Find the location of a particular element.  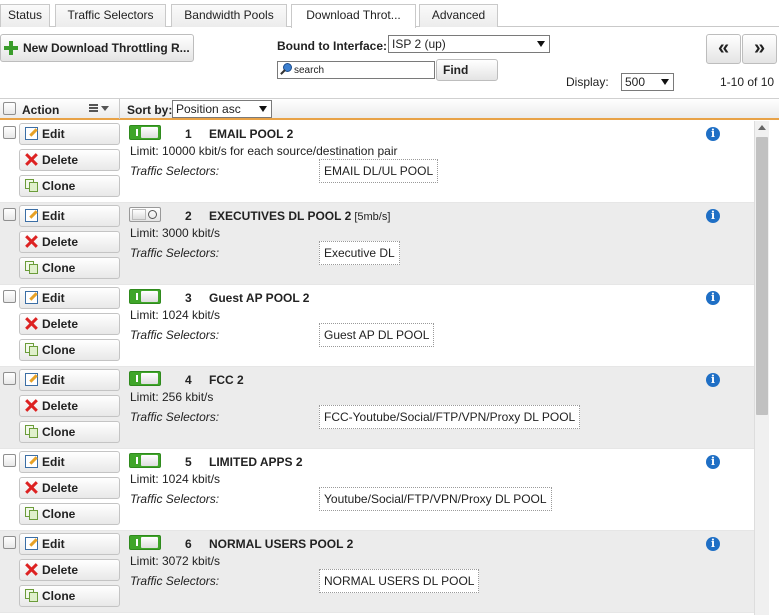

display-label: Display: is located at coordinates (587, 82).